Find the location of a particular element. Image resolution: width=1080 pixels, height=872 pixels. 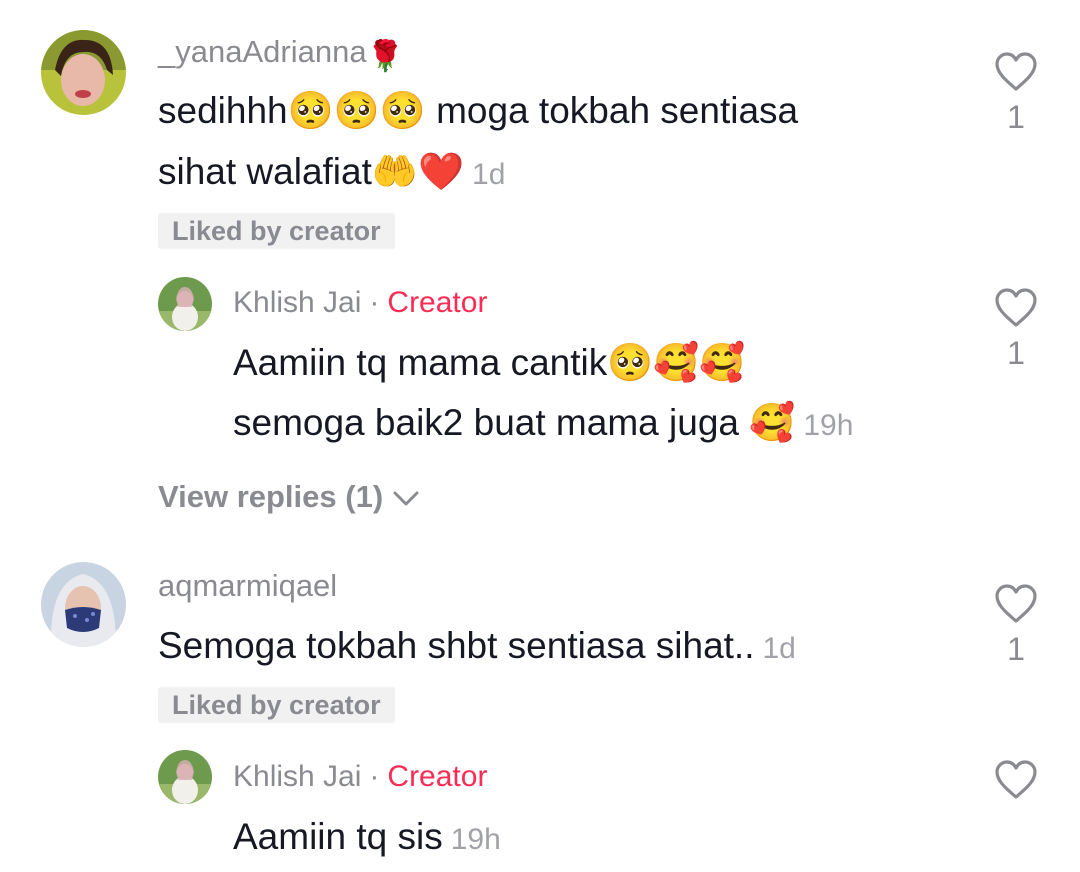

view-replies-label: View replies (1) is located at coordinates (270, 496).